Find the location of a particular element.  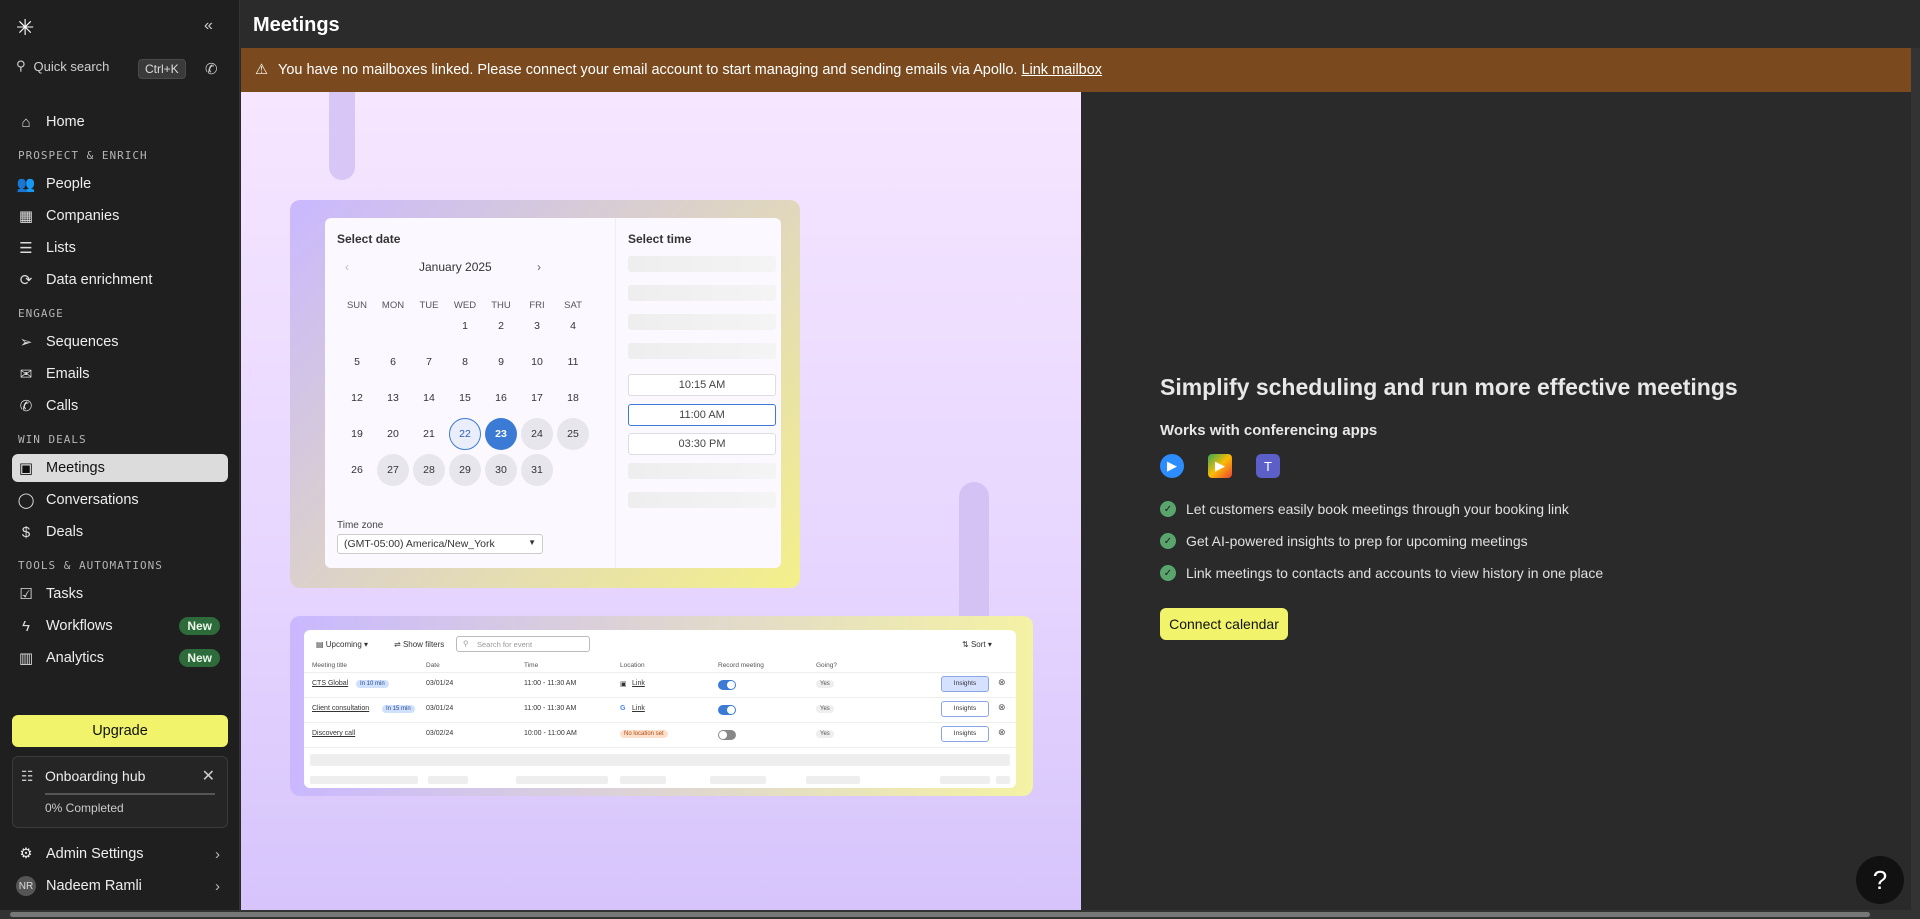

quick-search-button: ⚲ Quick search is located at coordinates (62, 66).